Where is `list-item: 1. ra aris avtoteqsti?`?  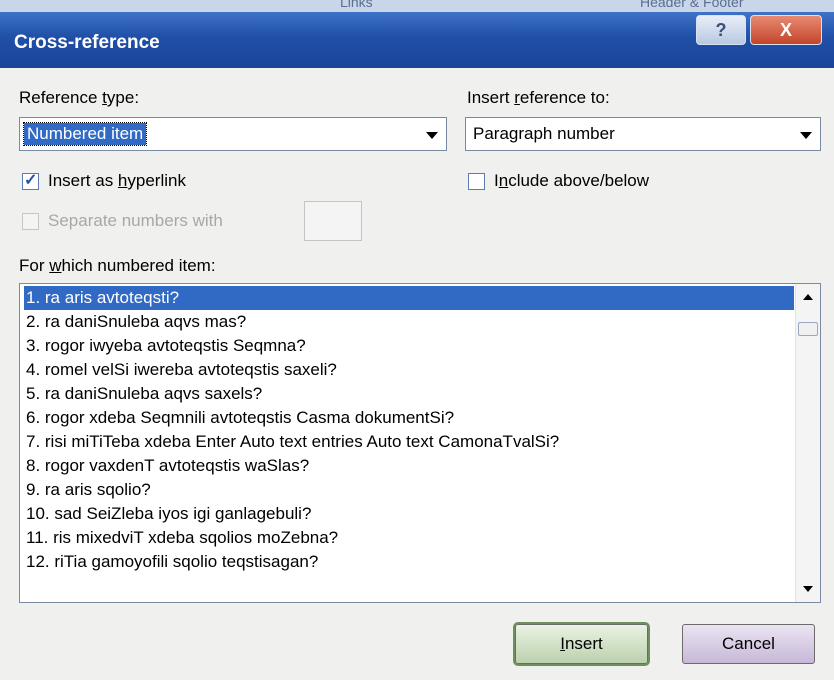 list-item: 1. ra aris avtoteqsti? is located at coordinates (409, 298).